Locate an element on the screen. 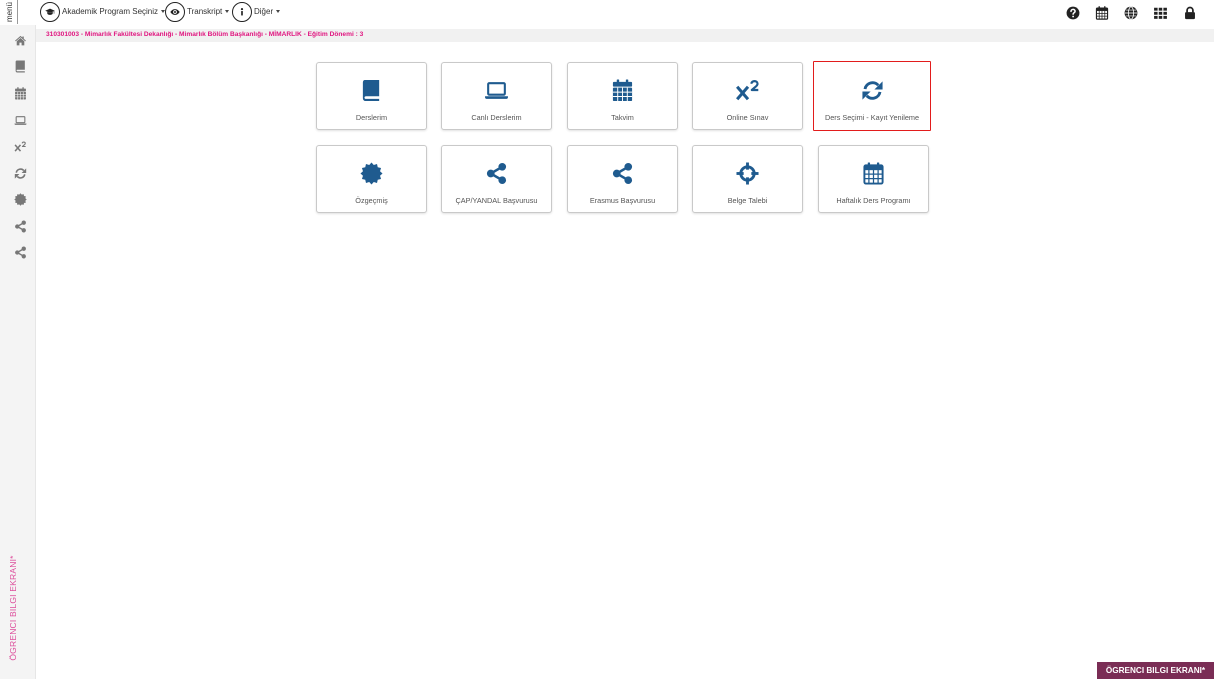  transcript-dropdown: Transkript is located at coordinates (197, 11).